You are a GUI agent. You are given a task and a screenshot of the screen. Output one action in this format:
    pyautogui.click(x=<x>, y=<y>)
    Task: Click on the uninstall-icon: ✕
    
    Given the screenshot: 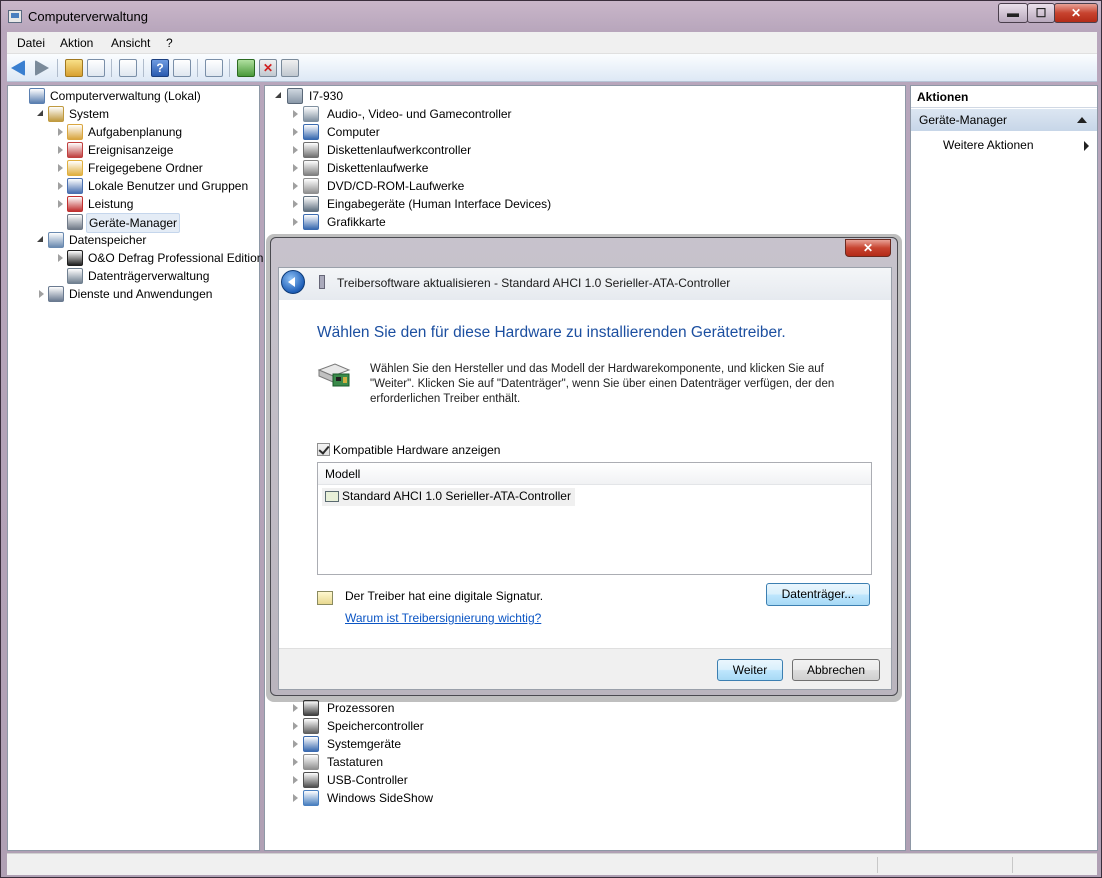 What is the action you would take?
    pyautogui.click(x=268, y=68)
    